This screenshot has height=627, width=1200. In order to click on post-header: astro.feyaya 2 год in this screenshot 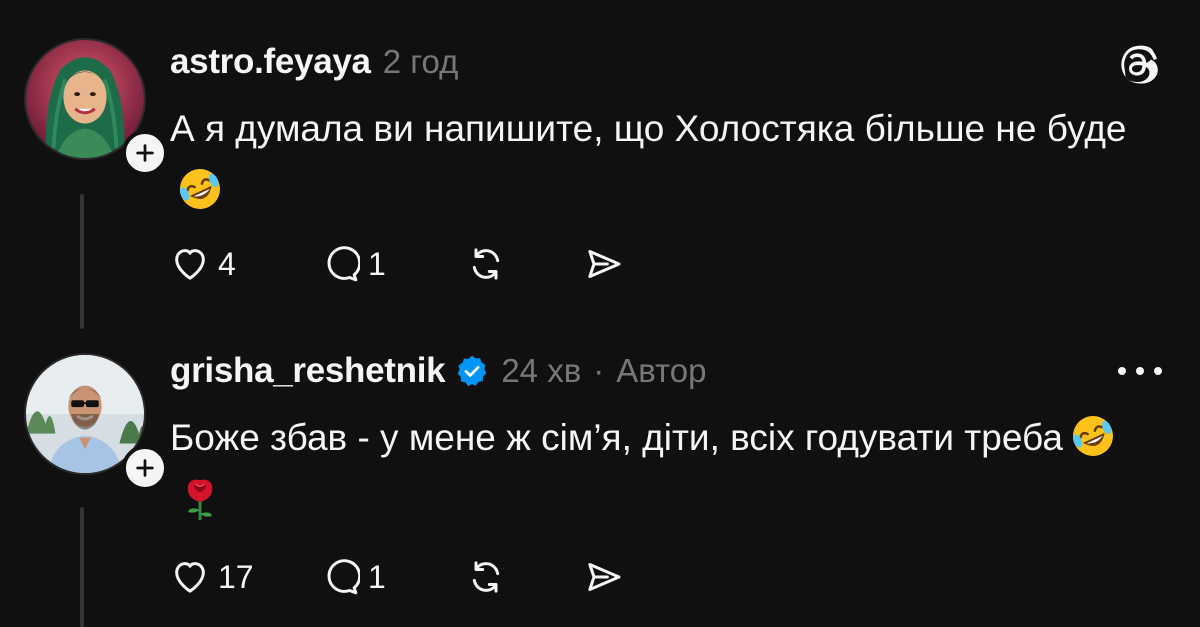, I will do `click(314, 62)`.